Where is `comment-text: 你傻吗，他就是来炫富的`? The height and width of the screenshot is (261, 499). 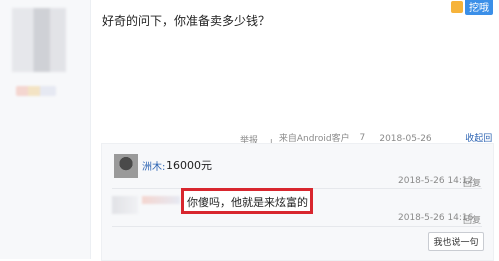 comment-text: 你傻吗，他就是来炫富的 is located at coordinates (247, 202).